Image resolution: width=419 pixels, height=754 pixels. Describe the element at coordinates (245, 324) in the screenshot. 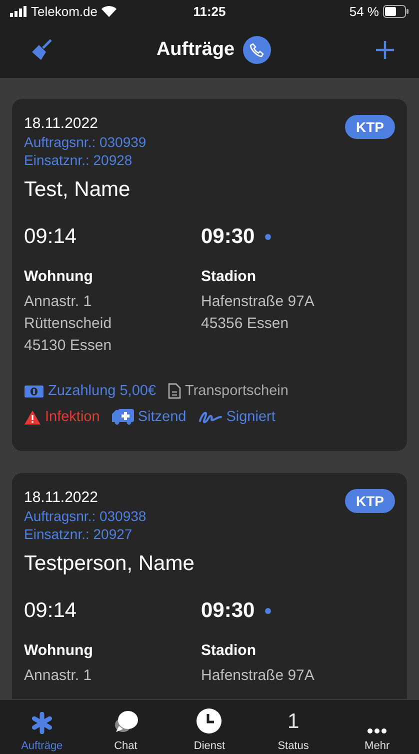

I see `address-line: 45356 Essen` at that location.